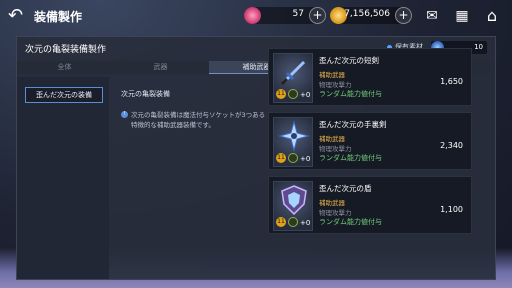  I want to click on filter-button-distorted-gear: 歪んだ次元の装備, so click(64, 95).